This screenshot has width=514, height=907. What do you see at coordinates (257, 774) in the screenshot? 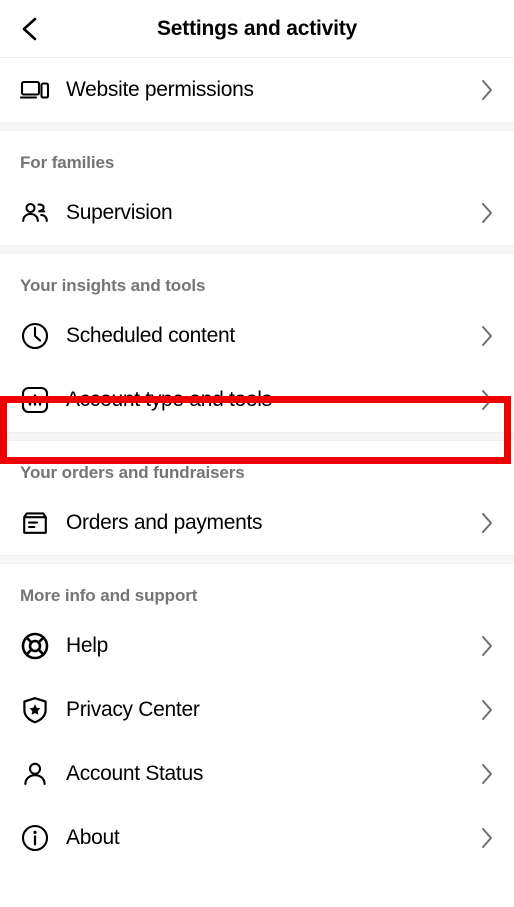
I see `row-account-status: Account Status` at bounding box center [257, 774].